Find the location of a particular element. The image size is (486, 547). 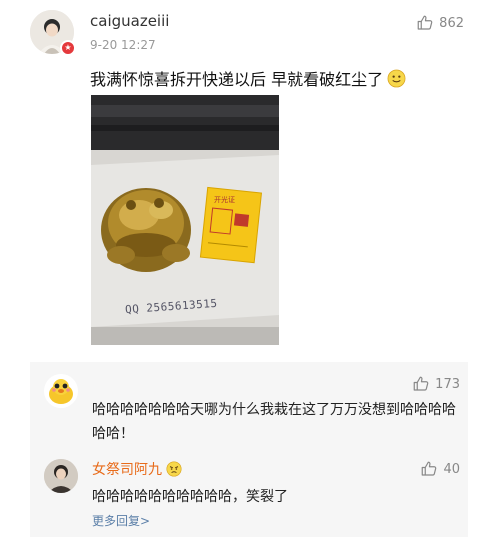

reply-text: 哈哈哈哈哈哈哈哈哈哈，笑裂了 is located at coordinates (190, 497).